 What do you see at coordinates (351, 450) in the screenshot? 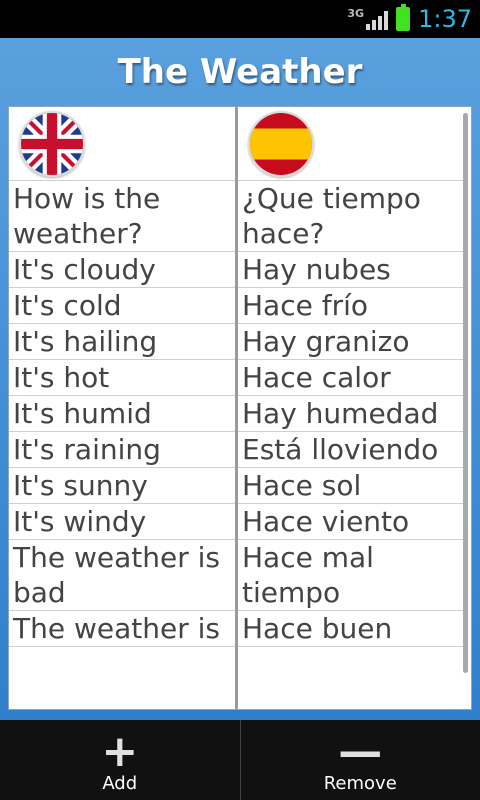
I see `list-item: Está lloviendo` at bounding box center [351, 450].